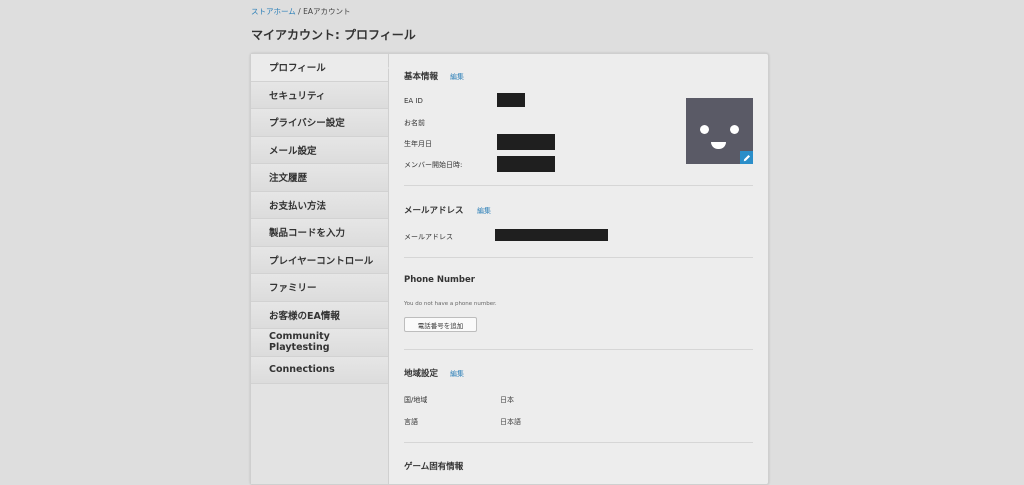 This screenshot has height=485, width=1024. I want to click on sidebar-item-label: 製品コードを入力, so click(307, 234).